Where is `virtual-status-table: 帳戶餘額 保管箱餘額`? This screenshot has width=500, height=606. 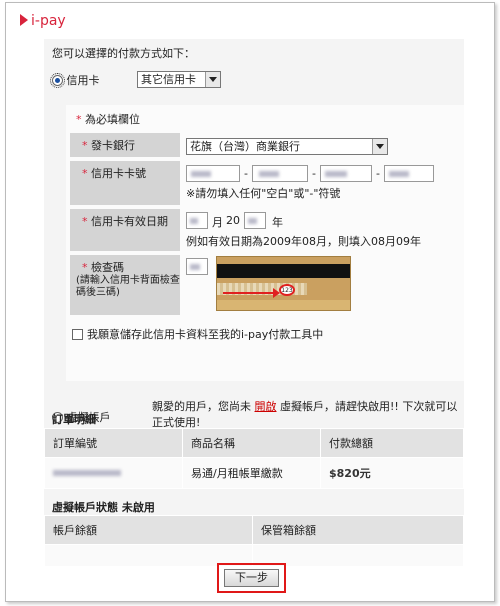
virtual-status-table: 帳戶餘額 保管箱餘額 is located at coordinates (254, 541).